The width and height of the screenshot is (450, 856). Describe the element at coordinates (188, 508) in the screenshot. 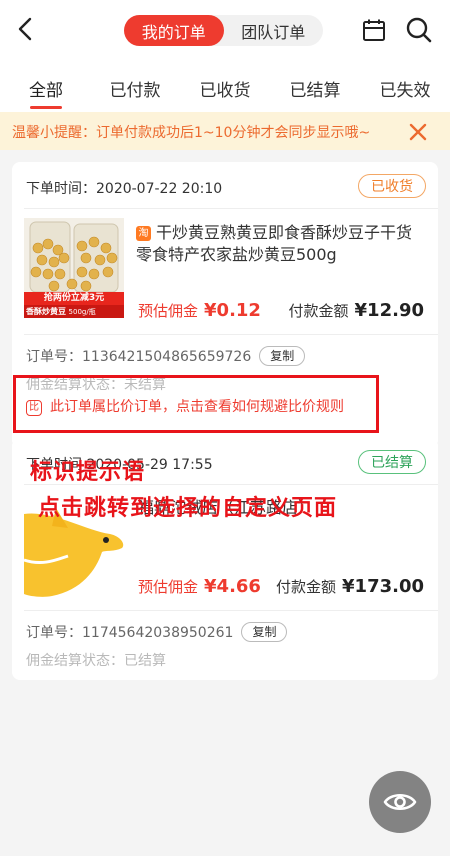

I see `annotation-label: 点击跳转到选择的自定义页面` at that location.